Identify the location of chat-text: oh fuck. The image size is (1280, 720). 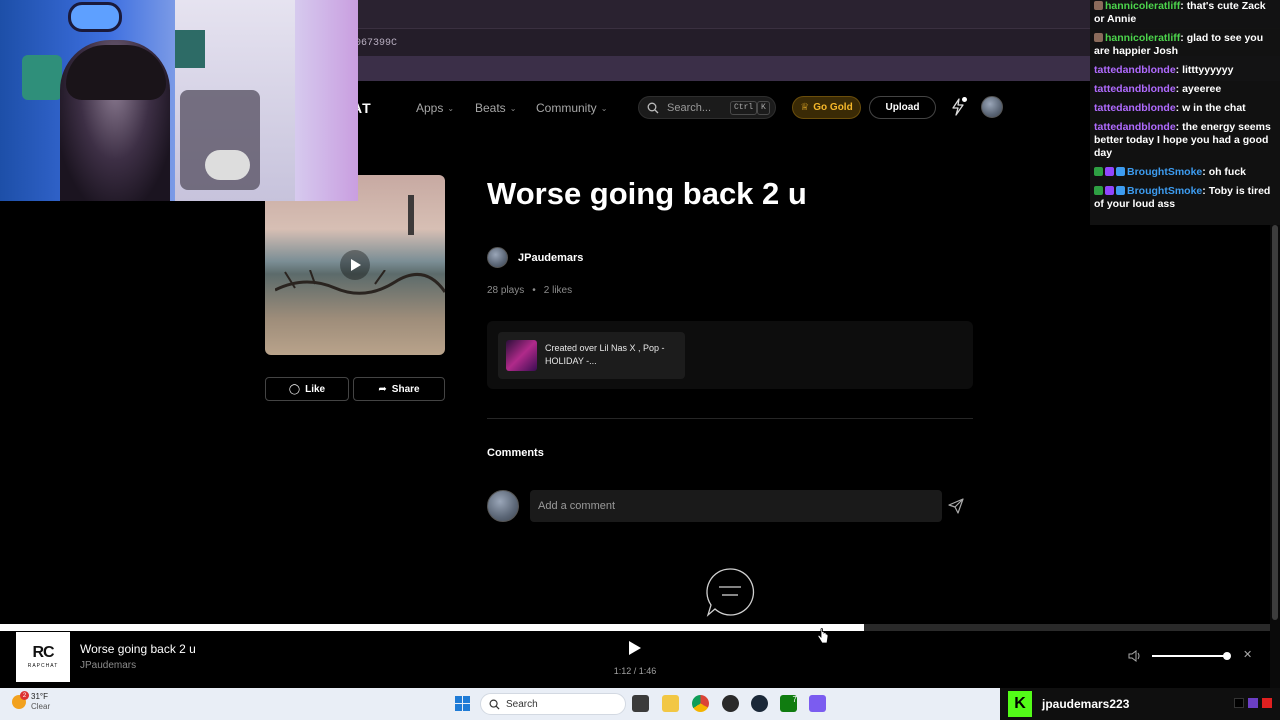
(1227, 172).